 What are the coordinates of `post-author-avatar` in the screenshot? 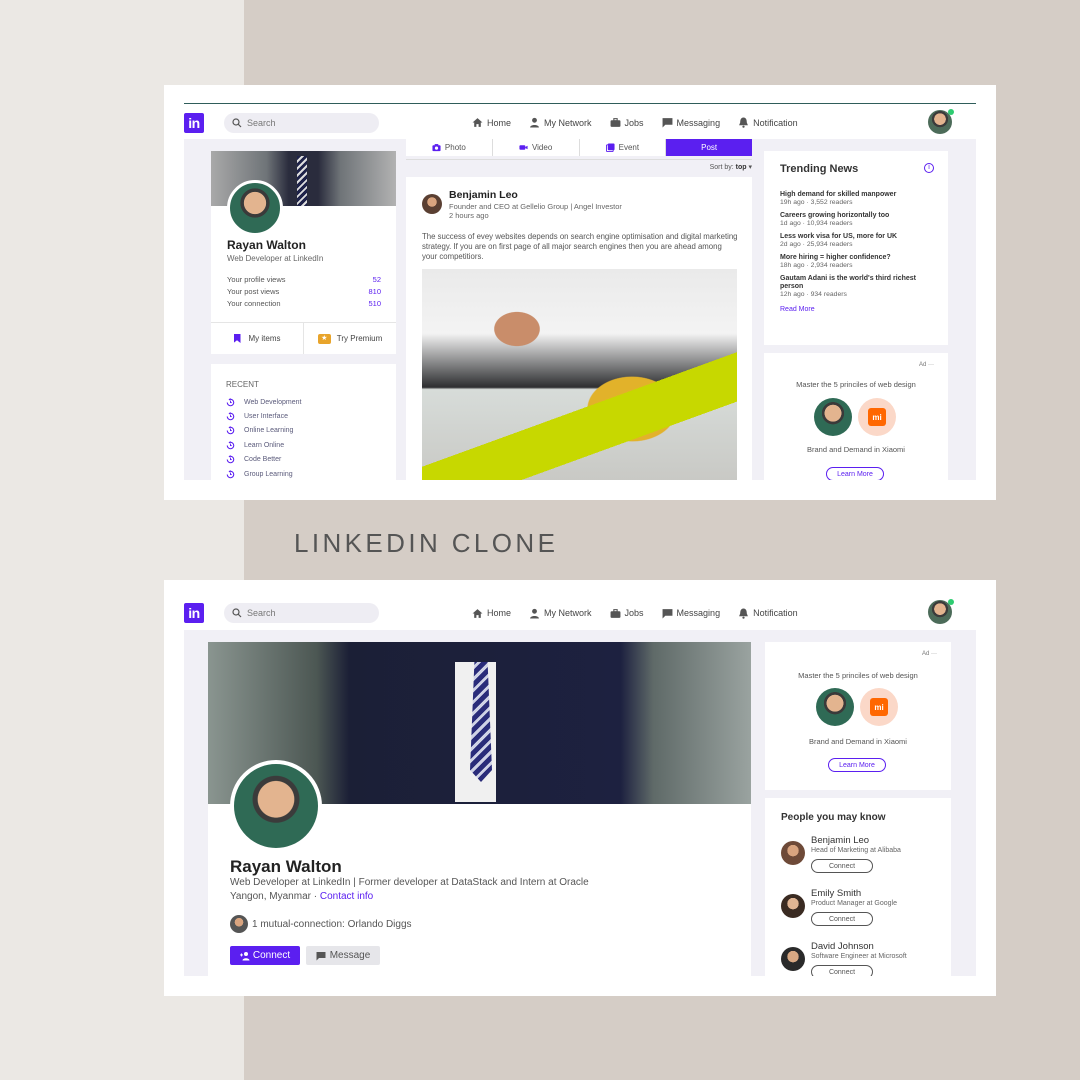 It's located at (432, 204).